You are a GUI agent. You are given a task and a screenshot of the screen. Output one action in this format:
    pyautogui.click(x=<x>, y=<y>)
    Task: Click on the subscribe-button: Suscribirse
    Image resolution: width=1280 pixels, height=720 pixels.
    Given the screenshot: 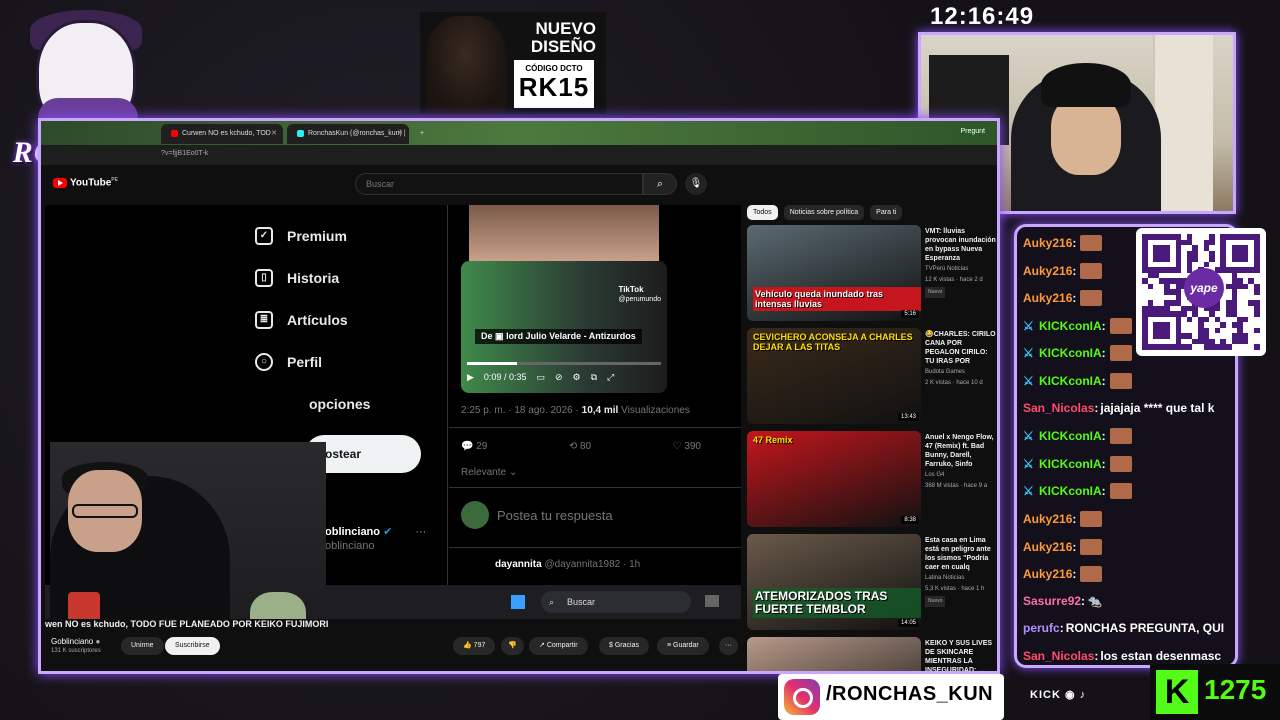 What is the action you would take?
    pyautogui.click(x=192, y=646)
    